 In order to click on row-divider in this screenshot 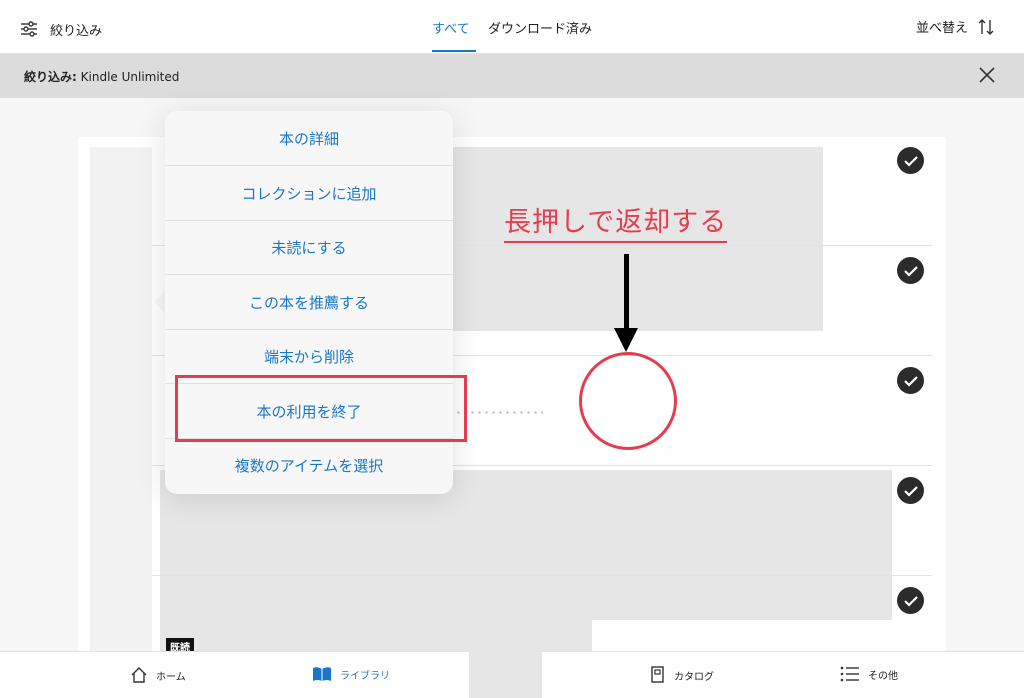, I will do `click(542, 575)`.